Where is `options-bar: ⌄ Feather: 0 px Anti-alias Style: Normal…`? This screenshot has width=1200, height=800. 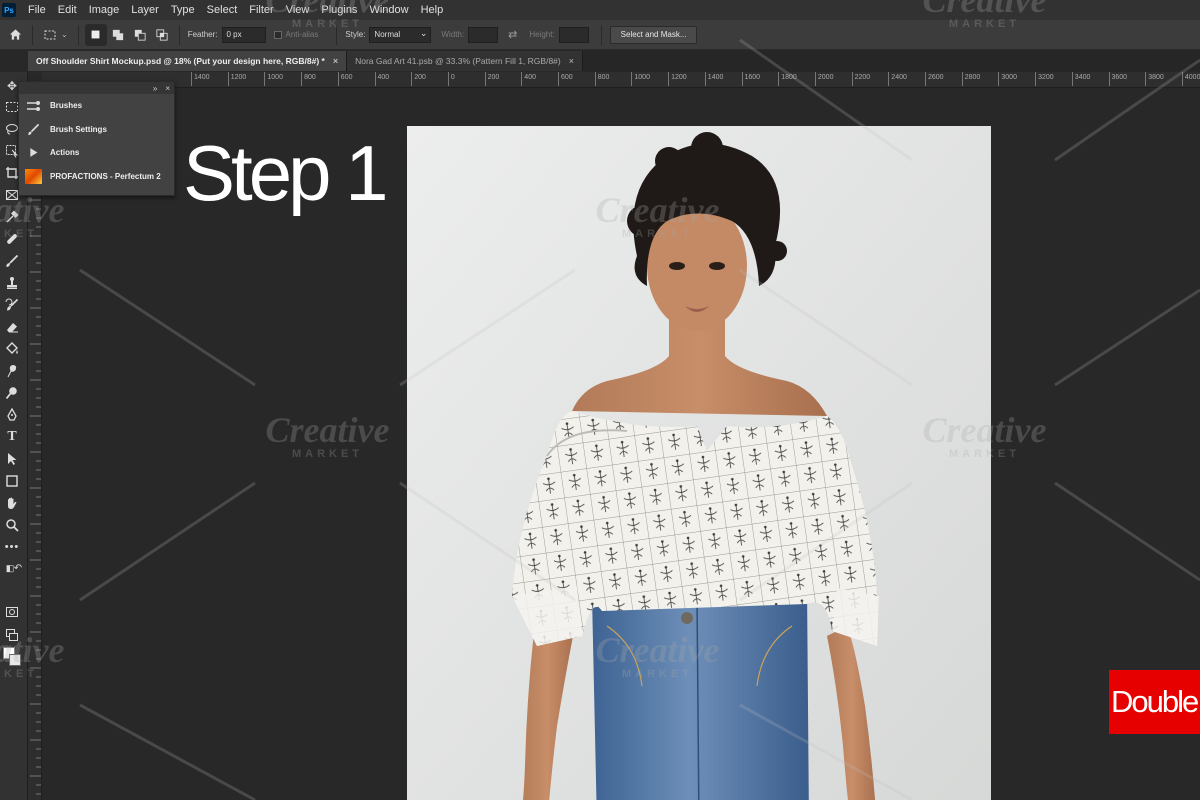
options-bar: ⌄ Feather: 0 px Anti-alias Style: Normal… is located at coordinates (600, 35).